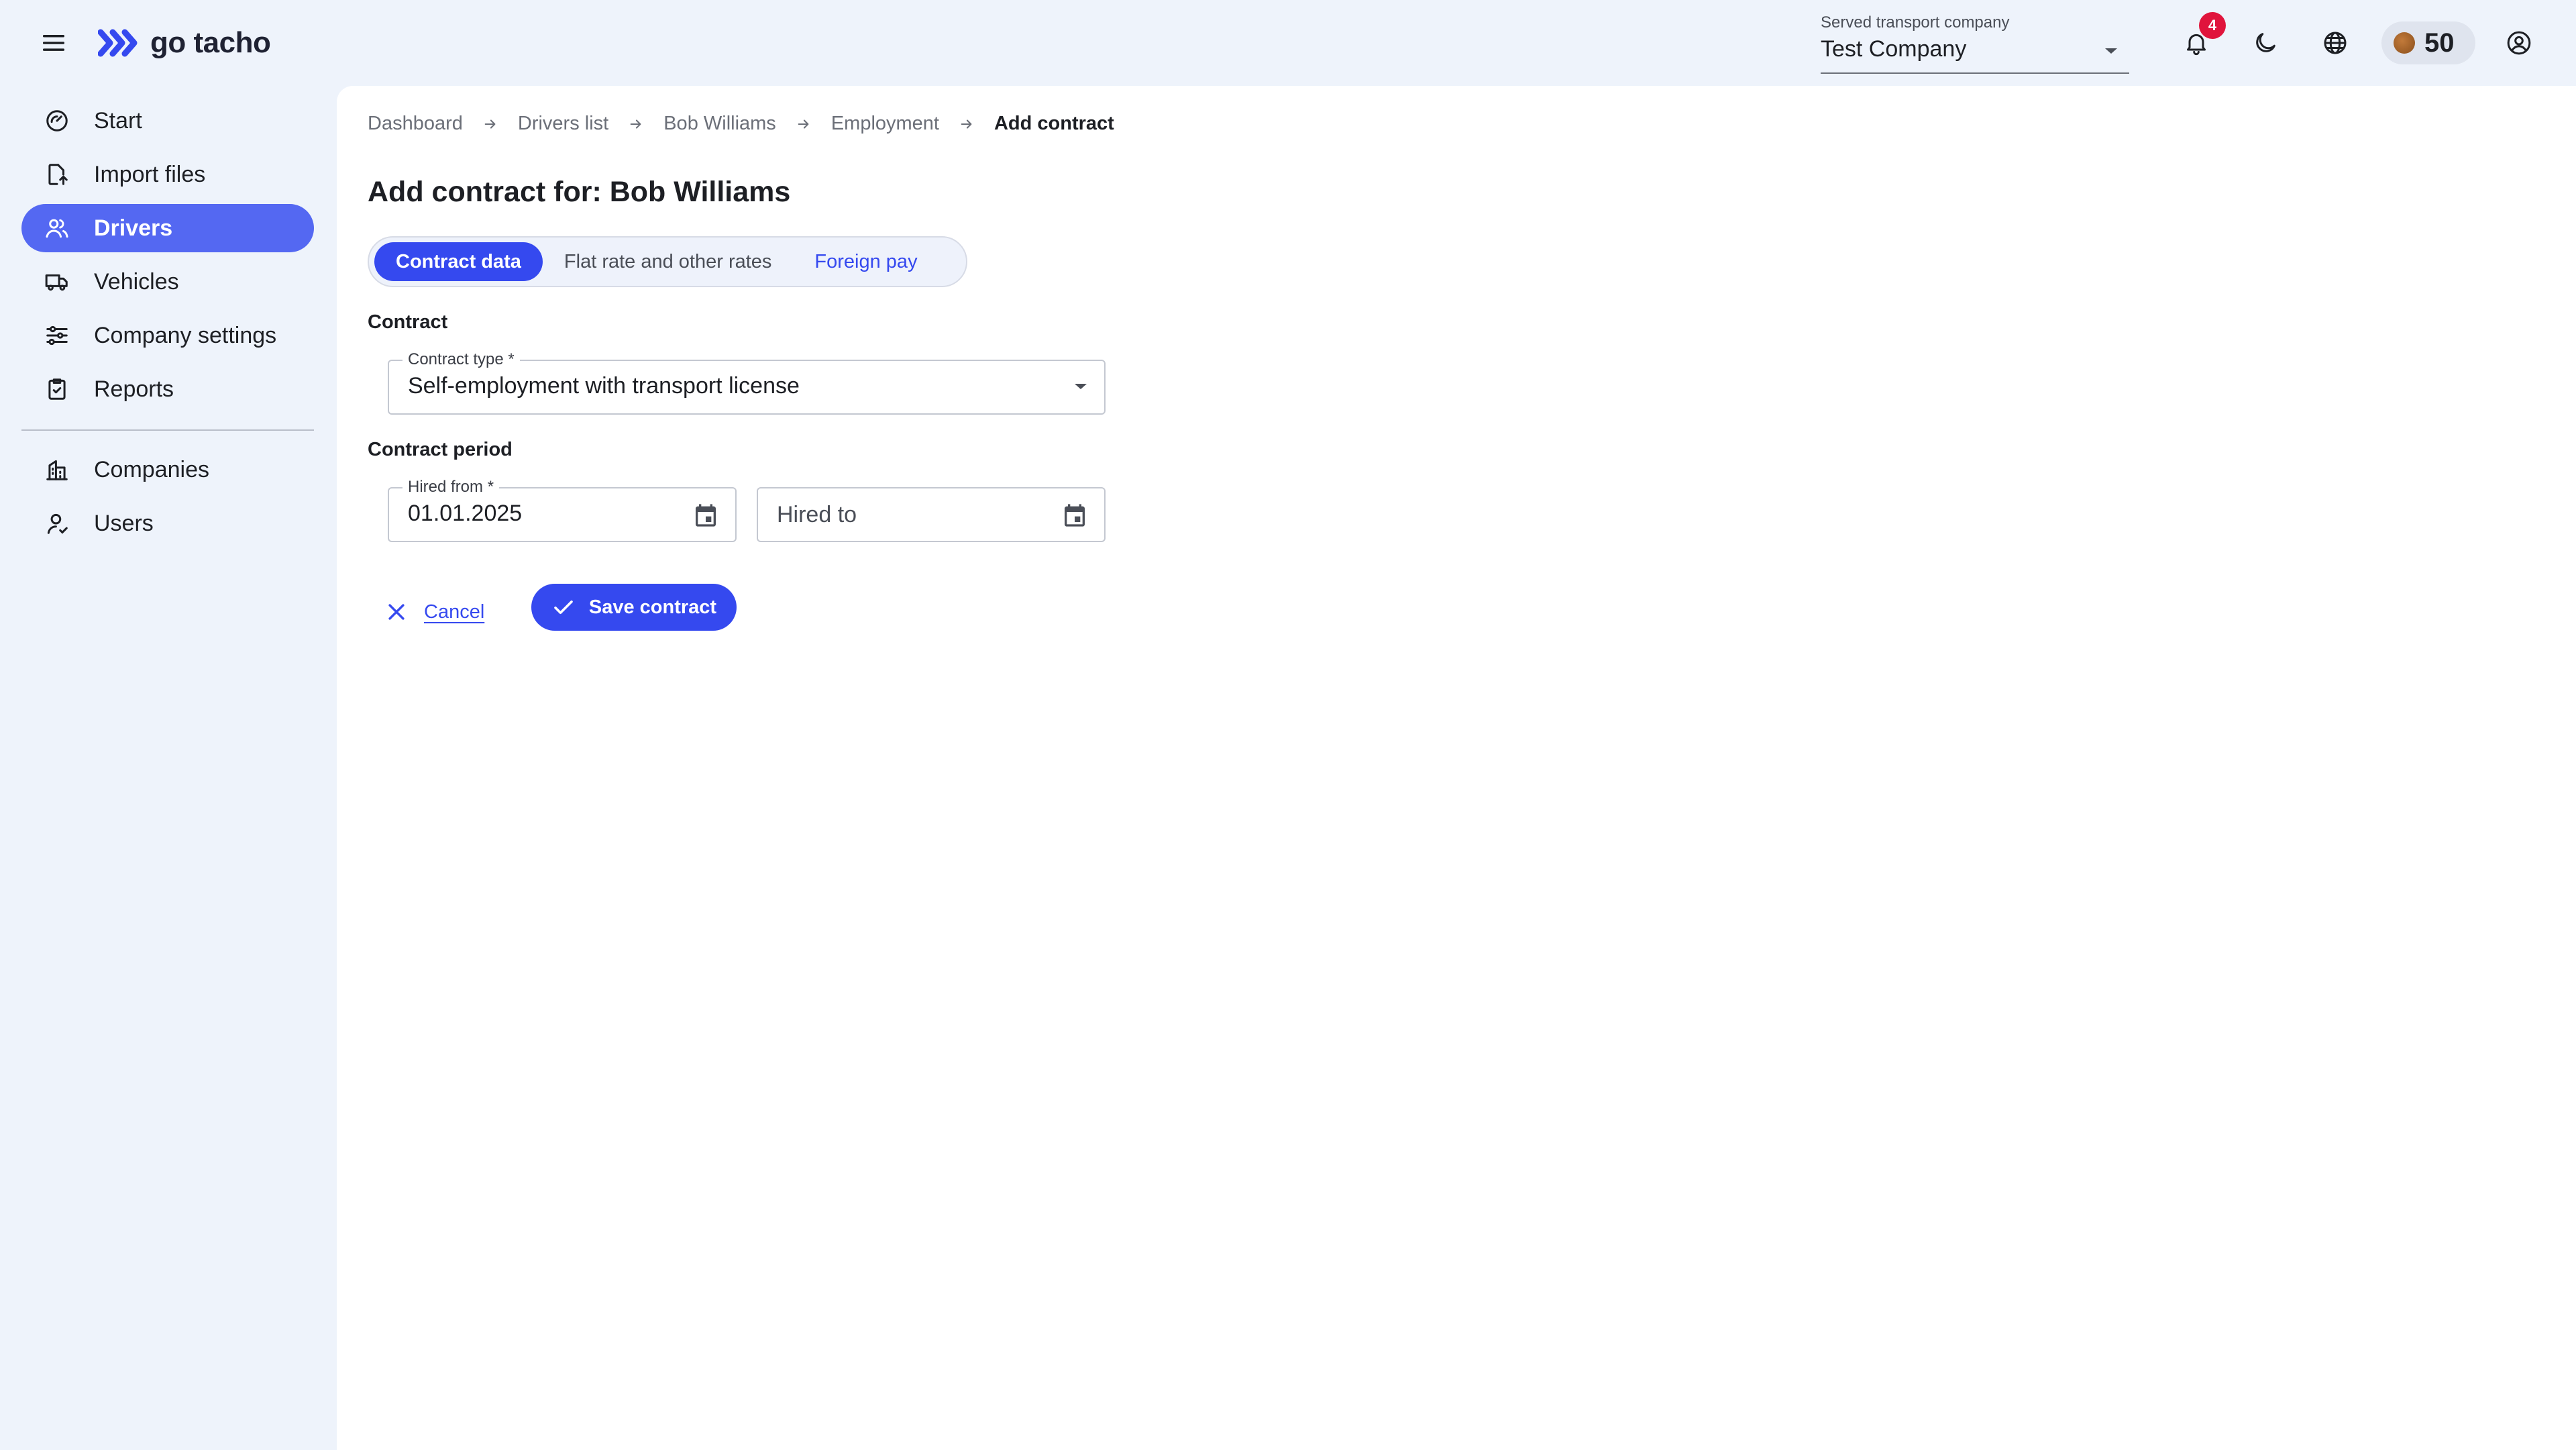 The height and width of the screenshot is (1450, 2576). I want to click on sidebar-item-reports: Reports, so click(167, 389).